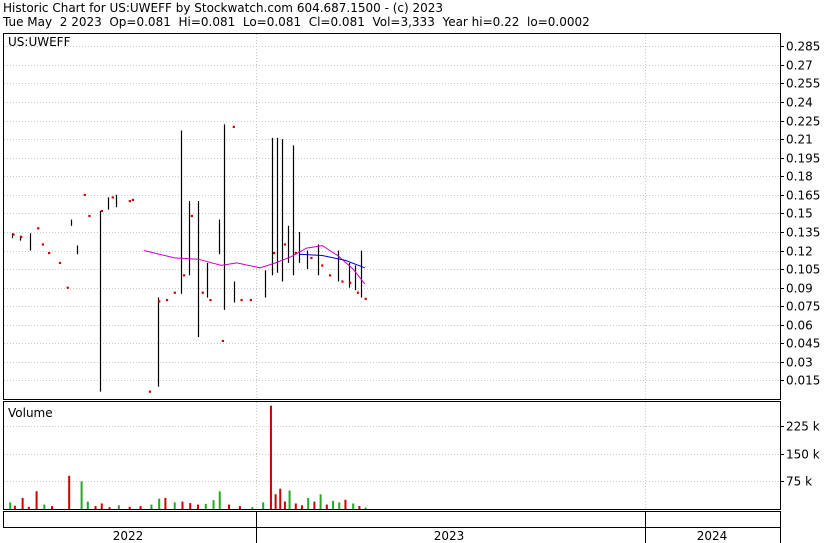 This screenshot has width=830, height=543. Describe the element at coordinates (128, 536) in the screenshot. I see `x-label-2022: 2022` at that location.